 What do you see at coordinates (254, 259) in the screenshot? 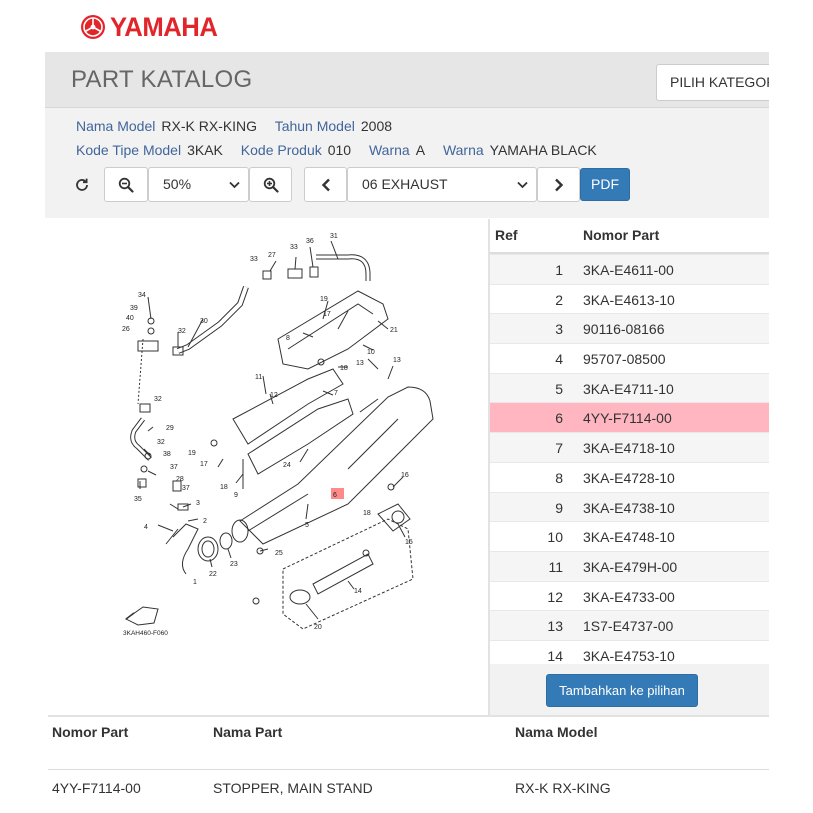
I see `callout-33a: 33` at bounding box center [254, 259].